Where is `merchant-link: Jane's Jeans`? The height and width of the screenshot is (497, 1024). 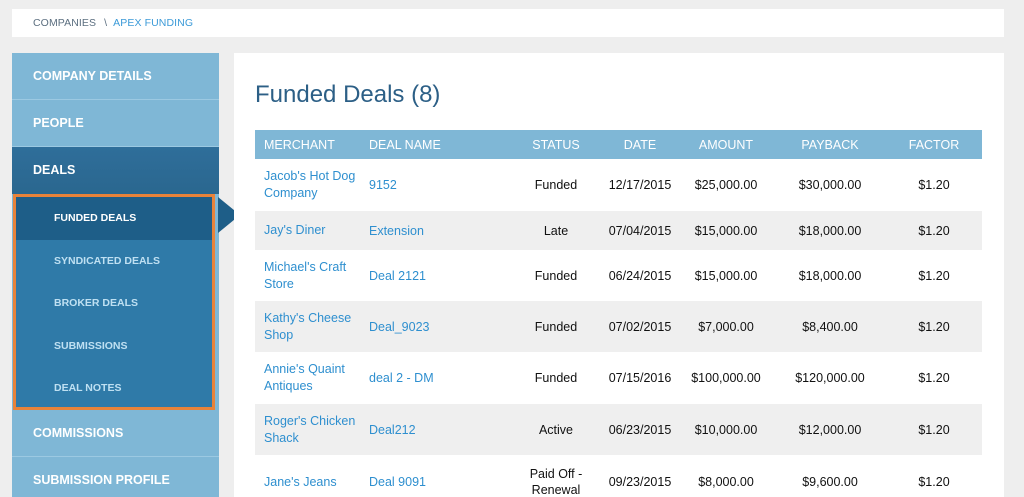 merchant-link: Jane's Jeans is located at coordinates (307, 476).